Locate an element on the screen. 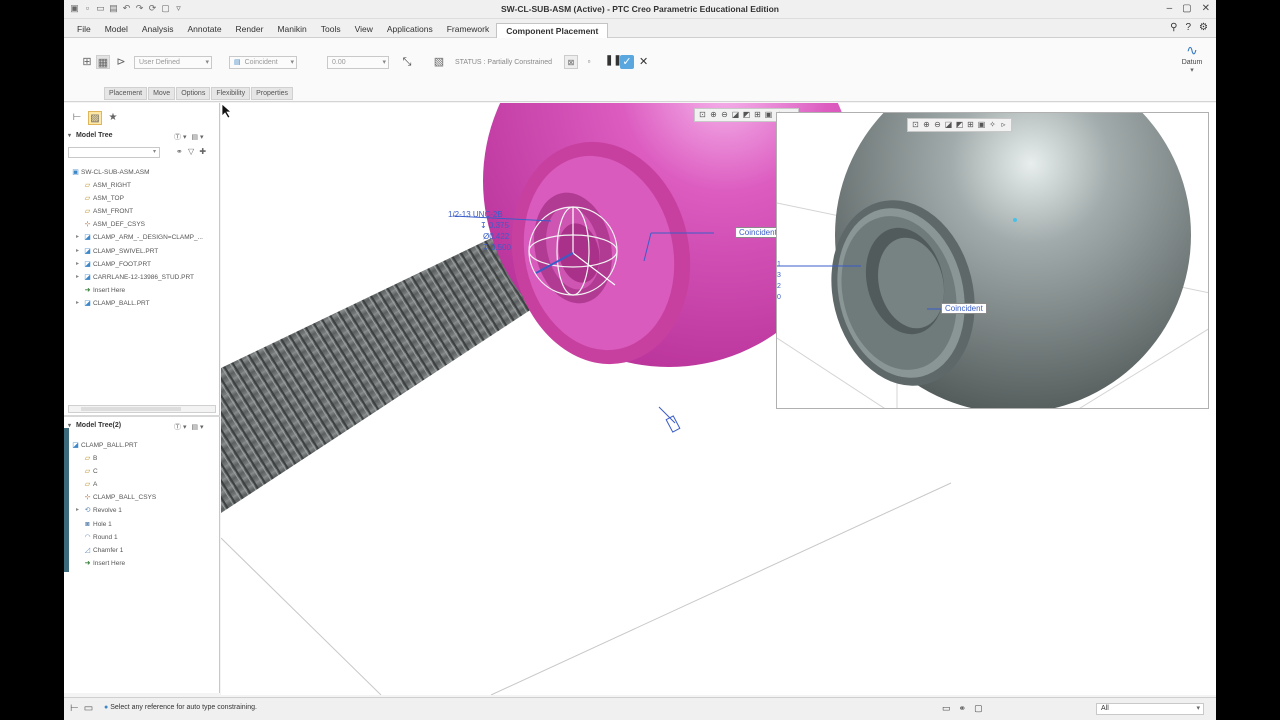 This screenshot has height=720, width=1280. constraint-type-dropdown: ▤ Coincident ▾ is located at coordinates (263, 62).